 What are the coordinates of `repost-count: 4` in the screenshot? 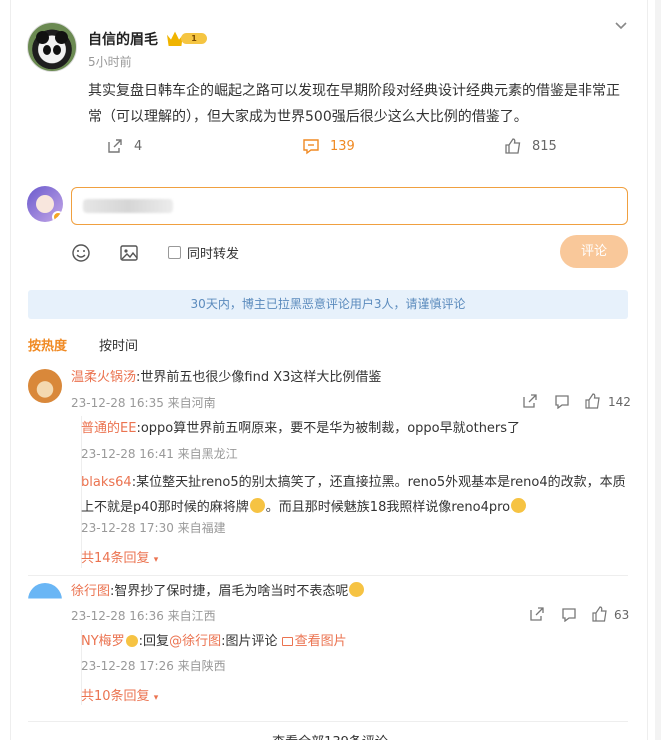 It's located at (138, 146).